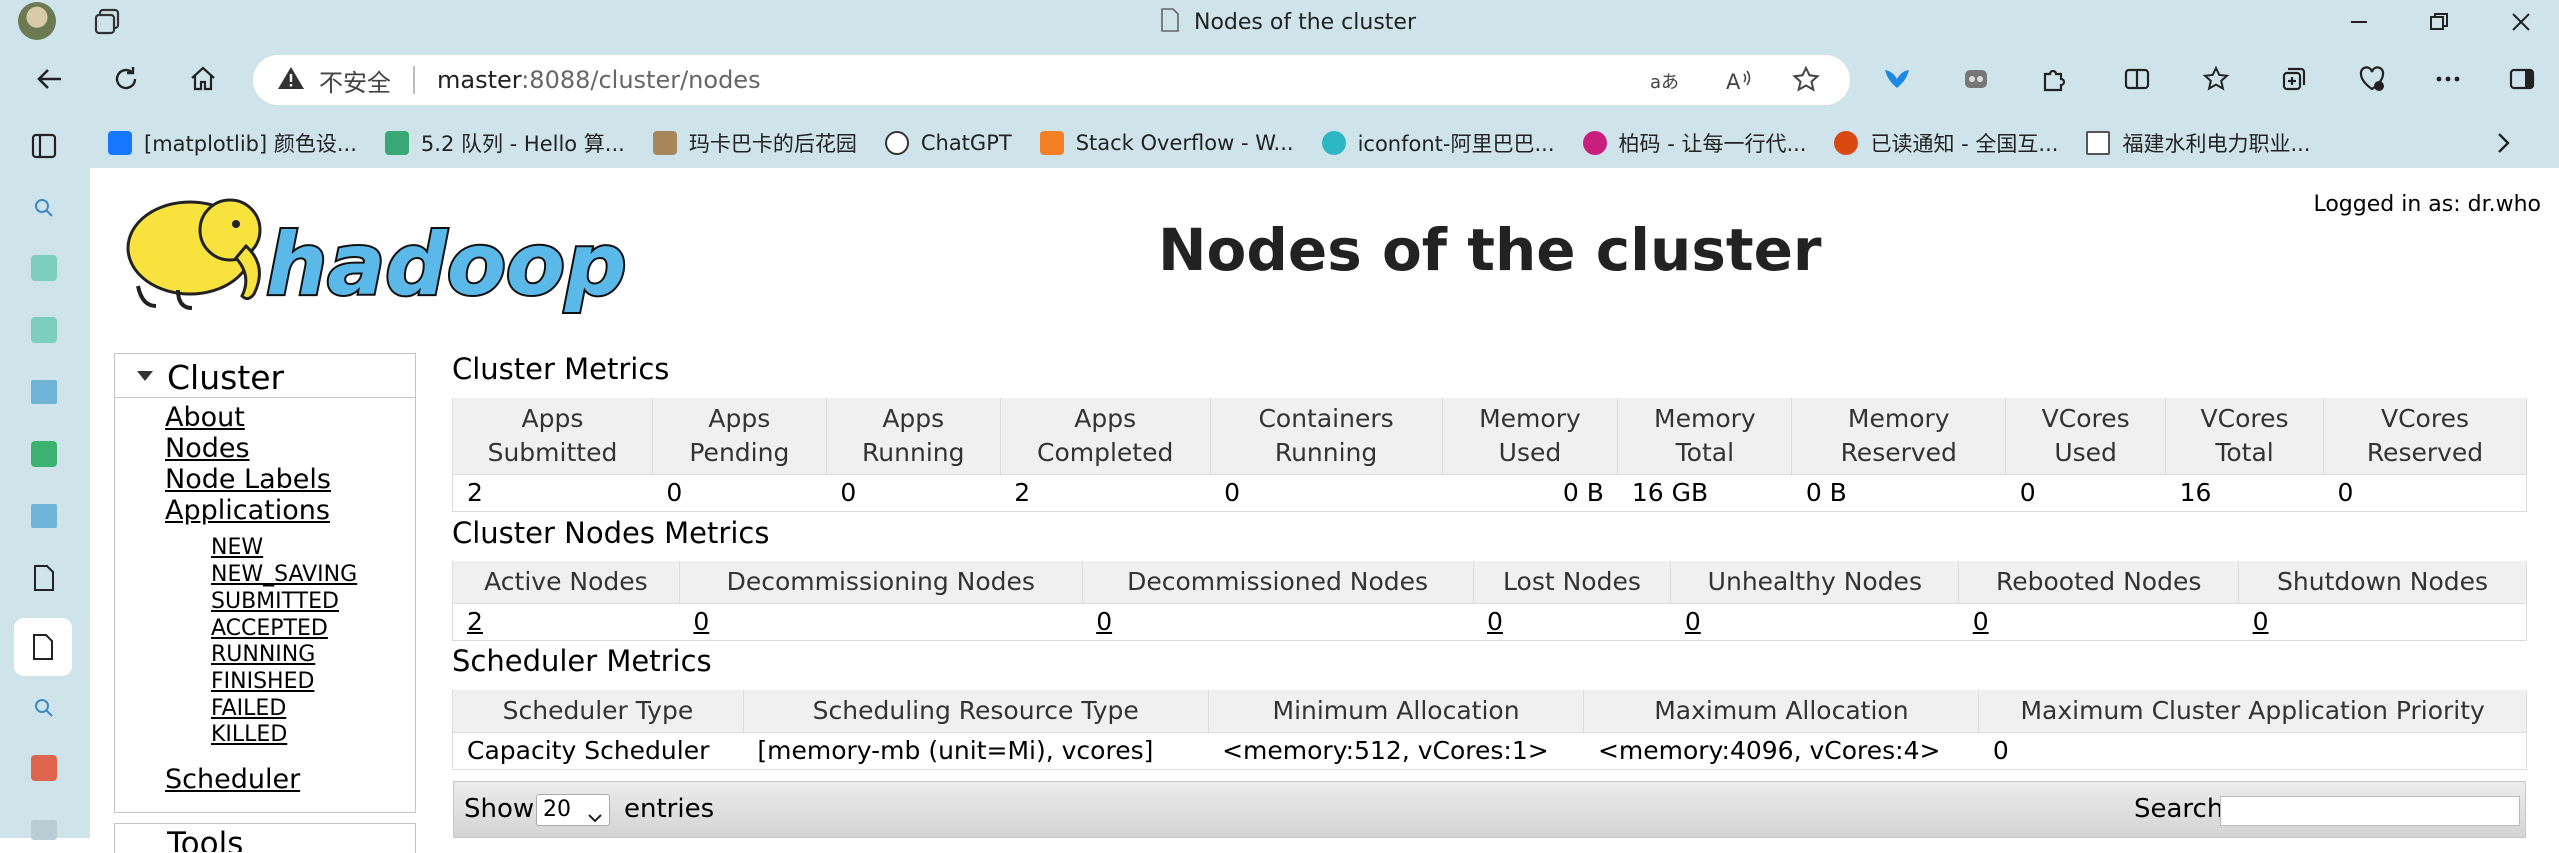  Describe the element at coordinates (1326, 436) in the screenshot. I see `column-header: Containers Running` at that location.